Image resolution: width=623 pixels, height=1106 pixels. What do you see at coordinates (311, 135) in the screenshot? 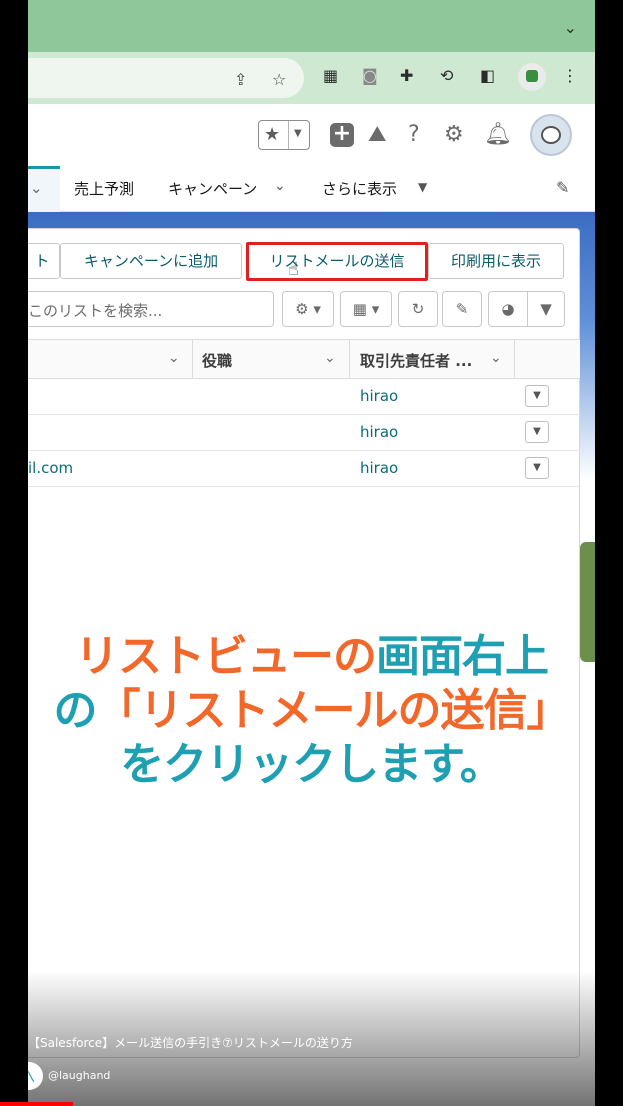
I see `global-header: ★ ▼ + ⛰ ? ⚙ 🔔︎` at bounding box center [311, 135].